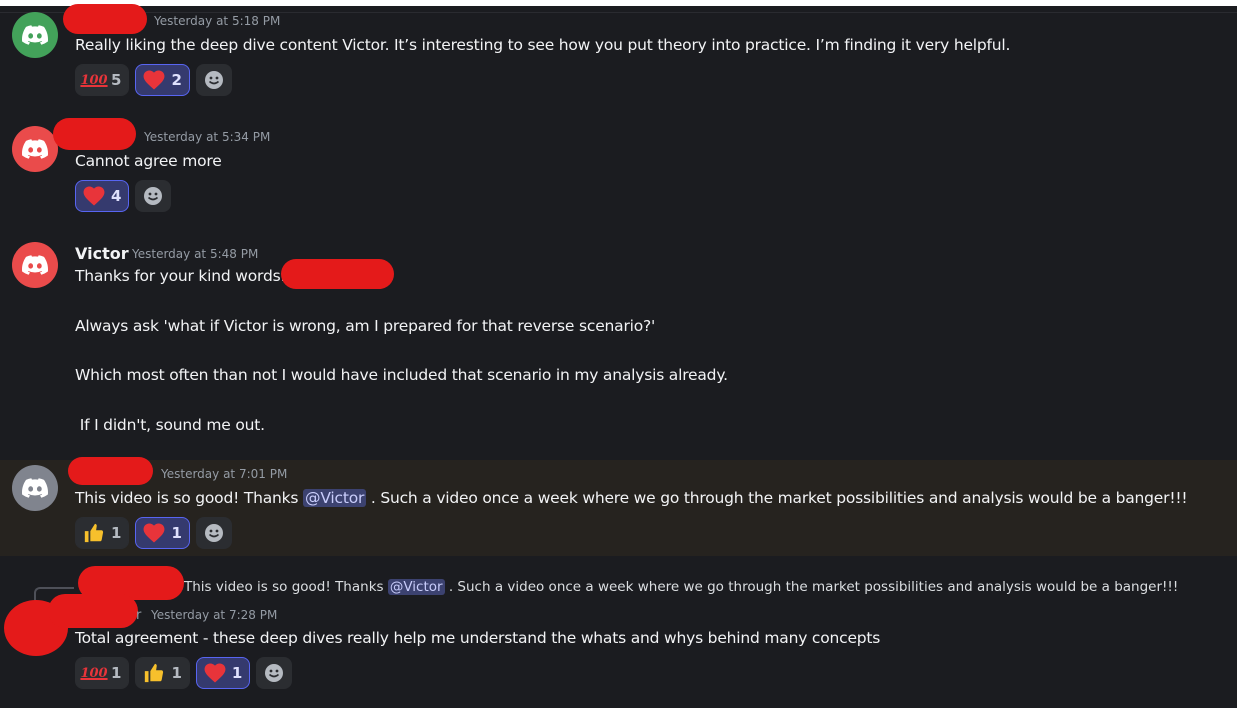 The height and width of the screenshot is (708, 1237). What do you see at coordinates (217, 21) in the screenshot?
I see `timestamp: Yesterday at 5:18 PM` at bounding box center [217, 21].